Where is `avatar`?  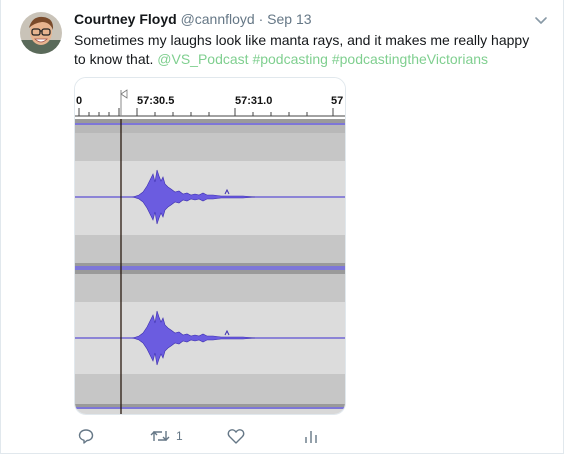 avatar is located at coordinates (41, 33).